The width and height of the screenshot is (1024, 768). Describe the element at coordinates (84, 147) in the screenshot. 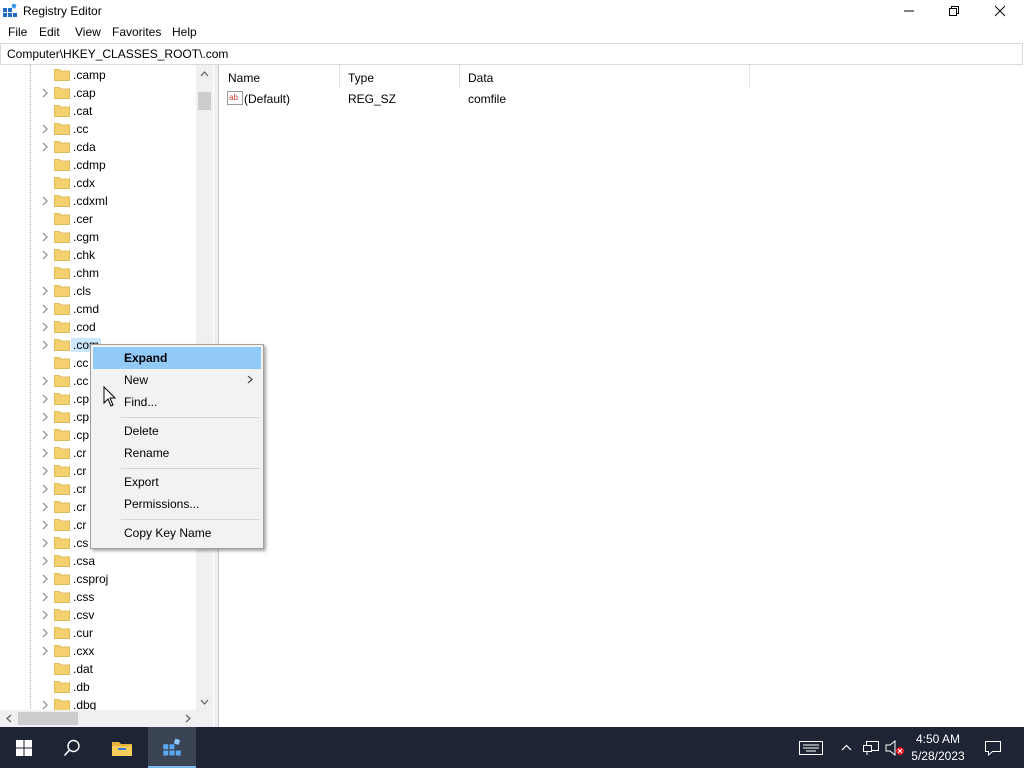

I see `tree-item-label: .cda` at that location.